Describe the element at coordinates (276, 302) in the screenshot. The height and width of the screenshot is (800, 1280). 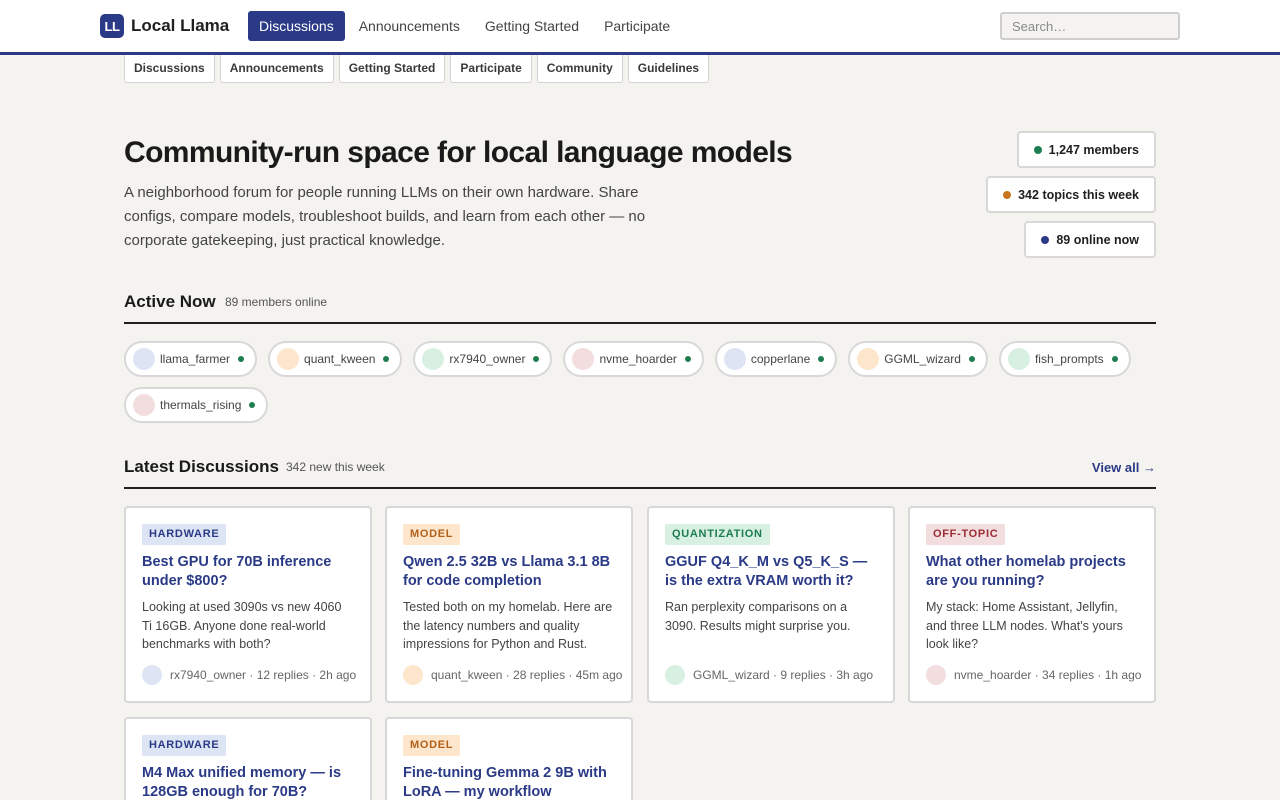
I see `section-subtitle: 89 members online` at that location.